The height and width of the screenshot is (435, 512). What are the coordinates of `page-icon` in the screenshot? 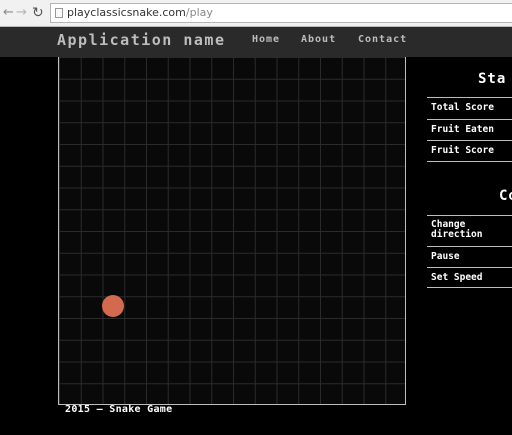 It's located at (59, 13).